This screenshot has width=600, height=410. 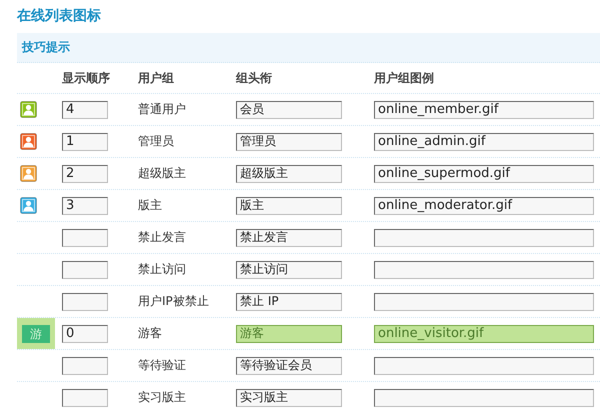 What do you see at coordinates (85, 141) in the screenshot?
I see `order-field: 1` at bounding box center [85, 141].